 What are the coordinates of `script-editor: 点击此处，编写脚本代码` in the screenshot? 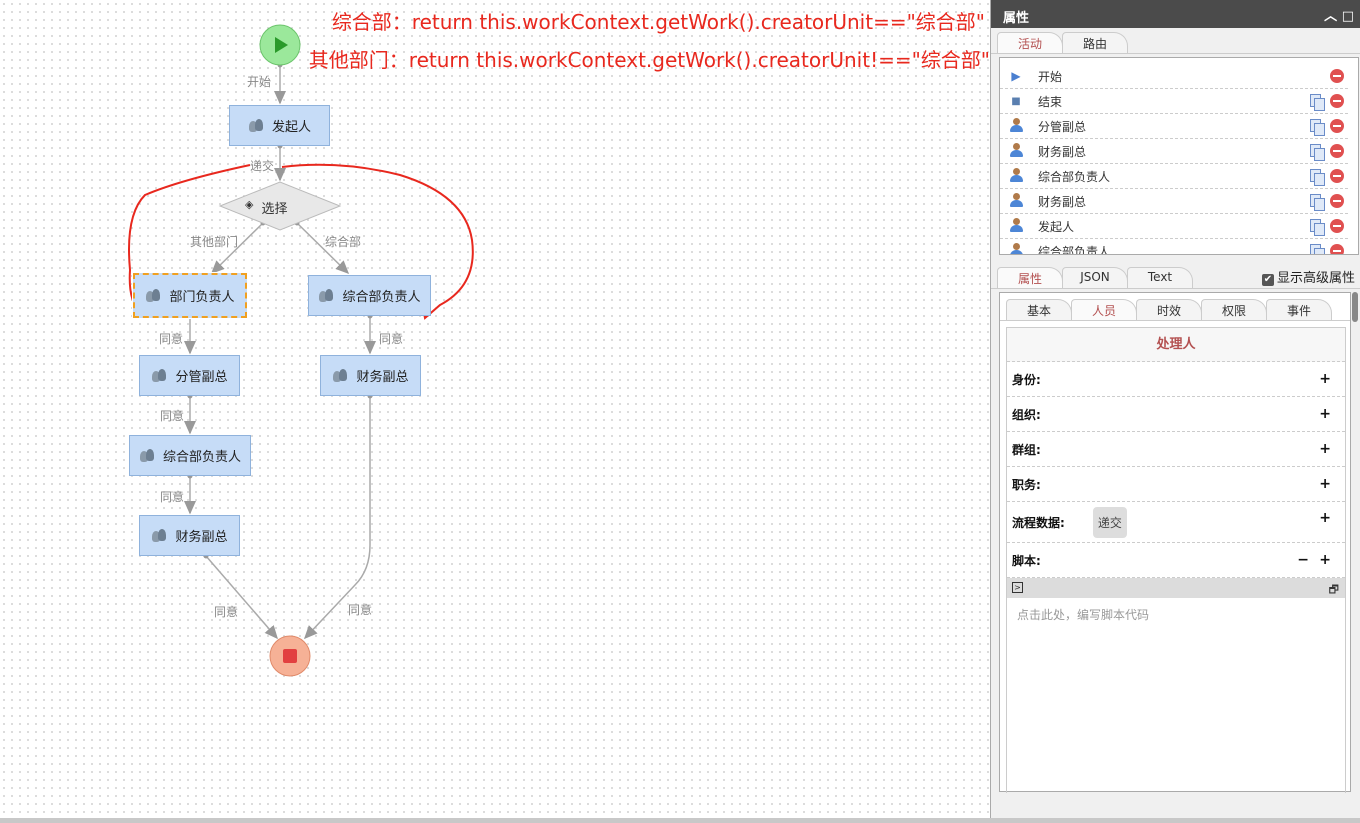 It's located at (1176, 614).